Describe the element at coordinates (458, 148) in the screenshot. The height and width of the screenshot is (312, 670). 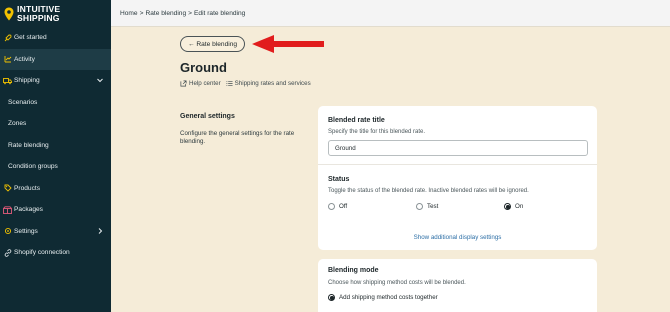
I see `blended-rate-title-input: Ground` at that location.